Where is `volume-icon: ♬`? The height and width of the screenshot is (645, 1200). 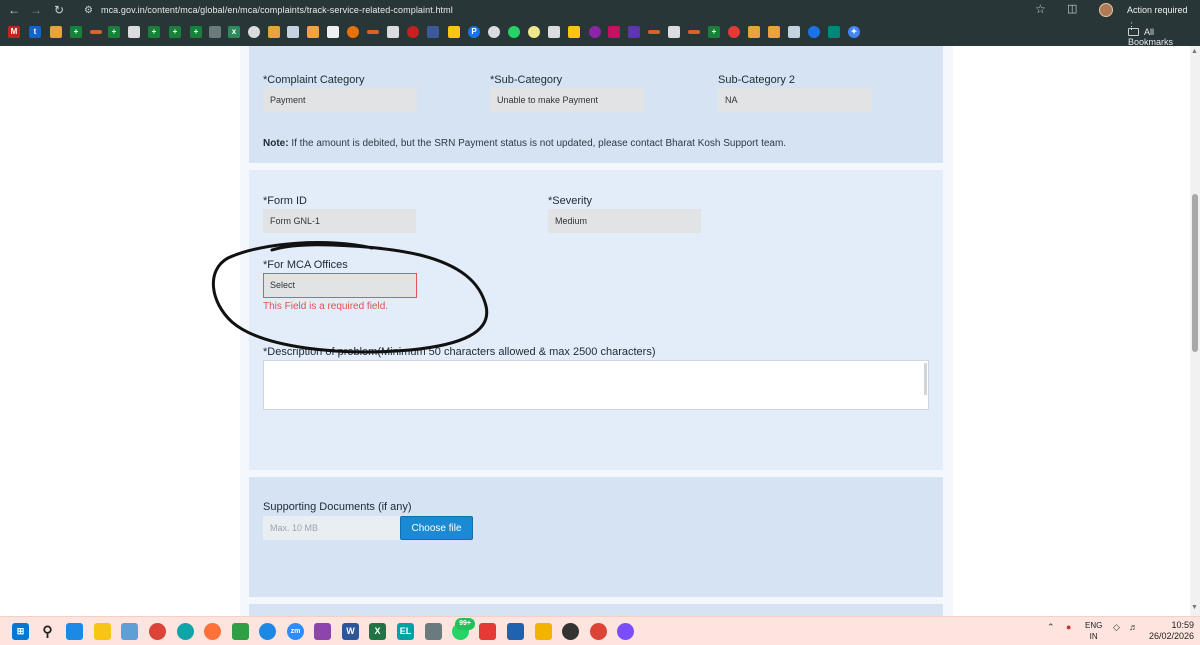
volume-icon: ♬ is located at coordinates (1133, 627).